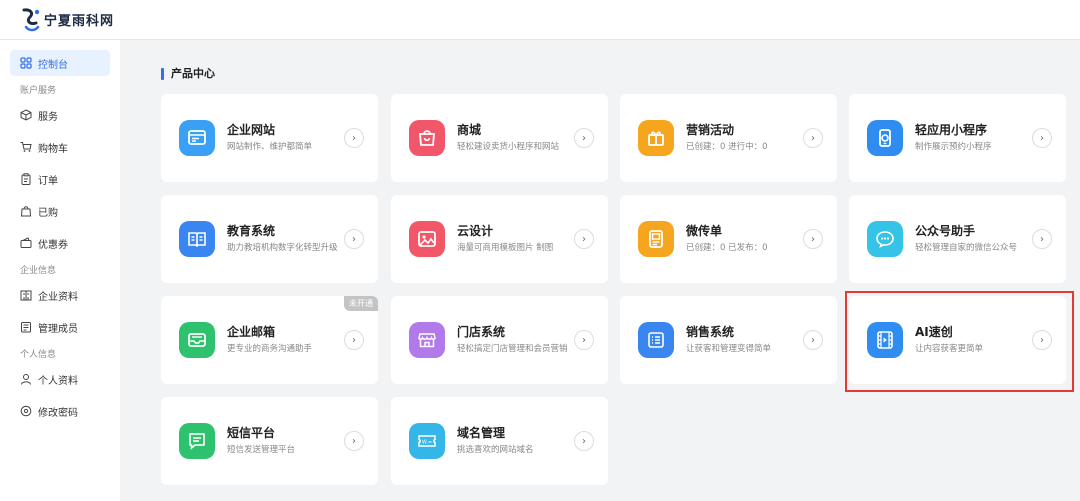  Describe the element at coordinates (38, 355) in the screenshot. I see `nav-group-personal: 个人信息` at that location.